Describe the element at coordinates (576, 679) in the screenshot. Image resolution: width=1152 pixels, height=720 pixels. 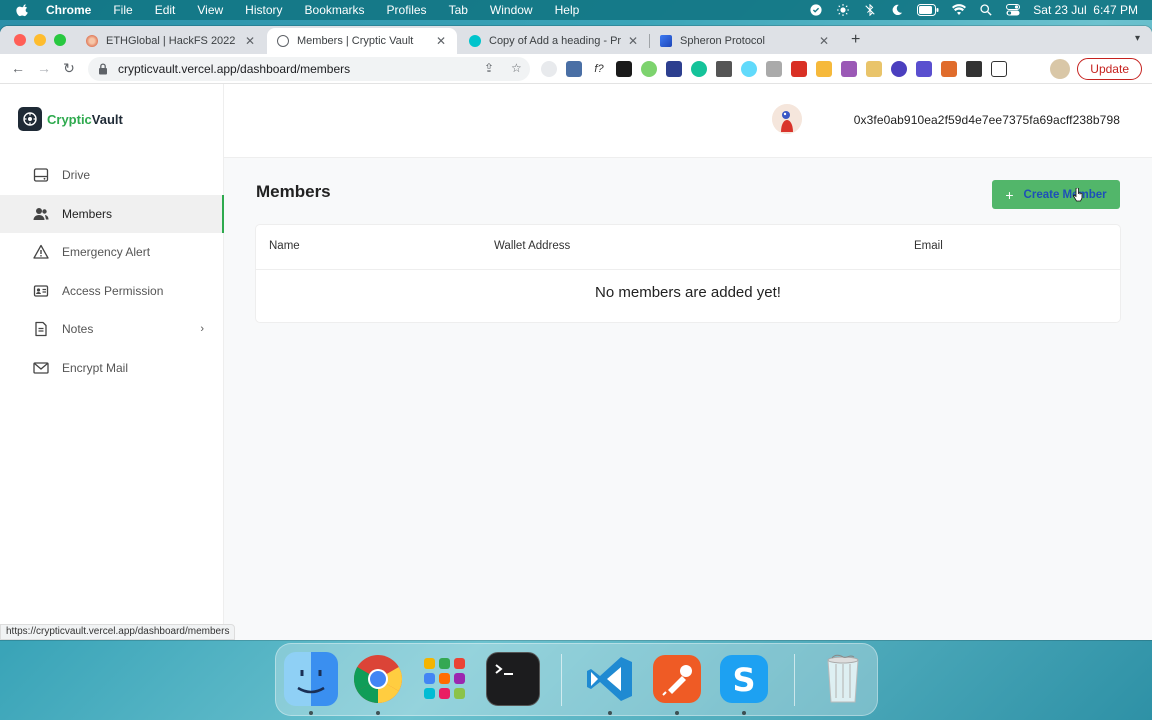
I see `dock: S` at that location.